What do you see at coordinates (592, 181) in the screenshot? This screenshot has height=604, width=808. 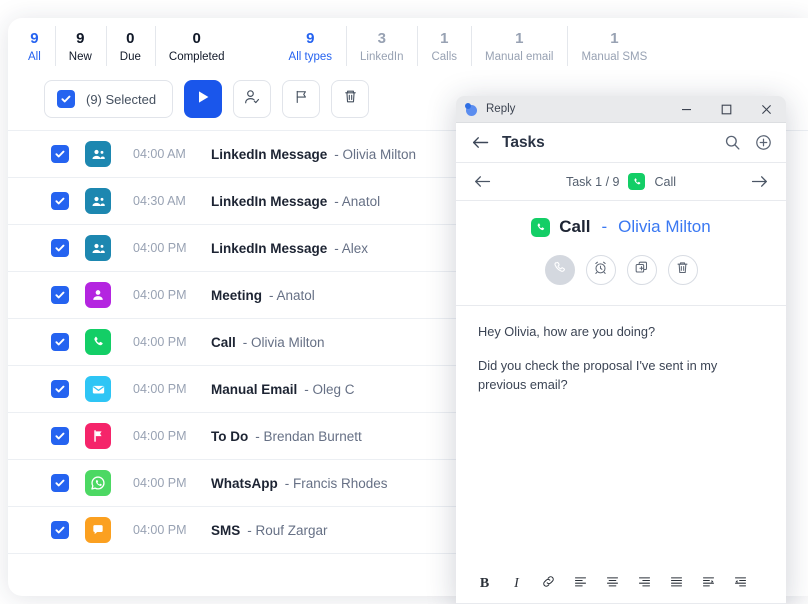 I see `task-counter: Task 1 / 9` at bounding box center [592, 181].